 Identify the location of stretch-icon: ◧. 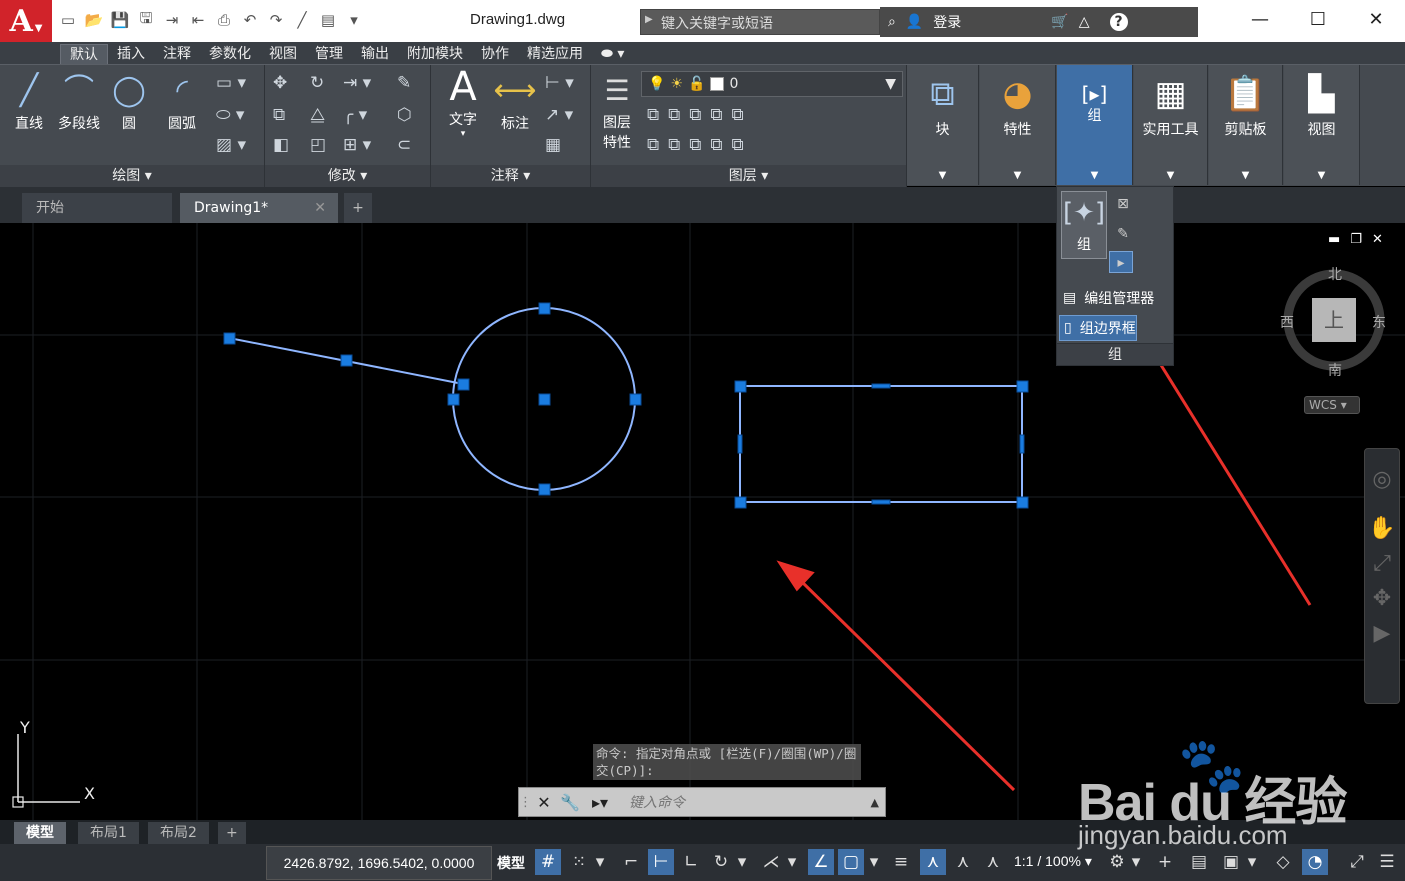
(281, 145).